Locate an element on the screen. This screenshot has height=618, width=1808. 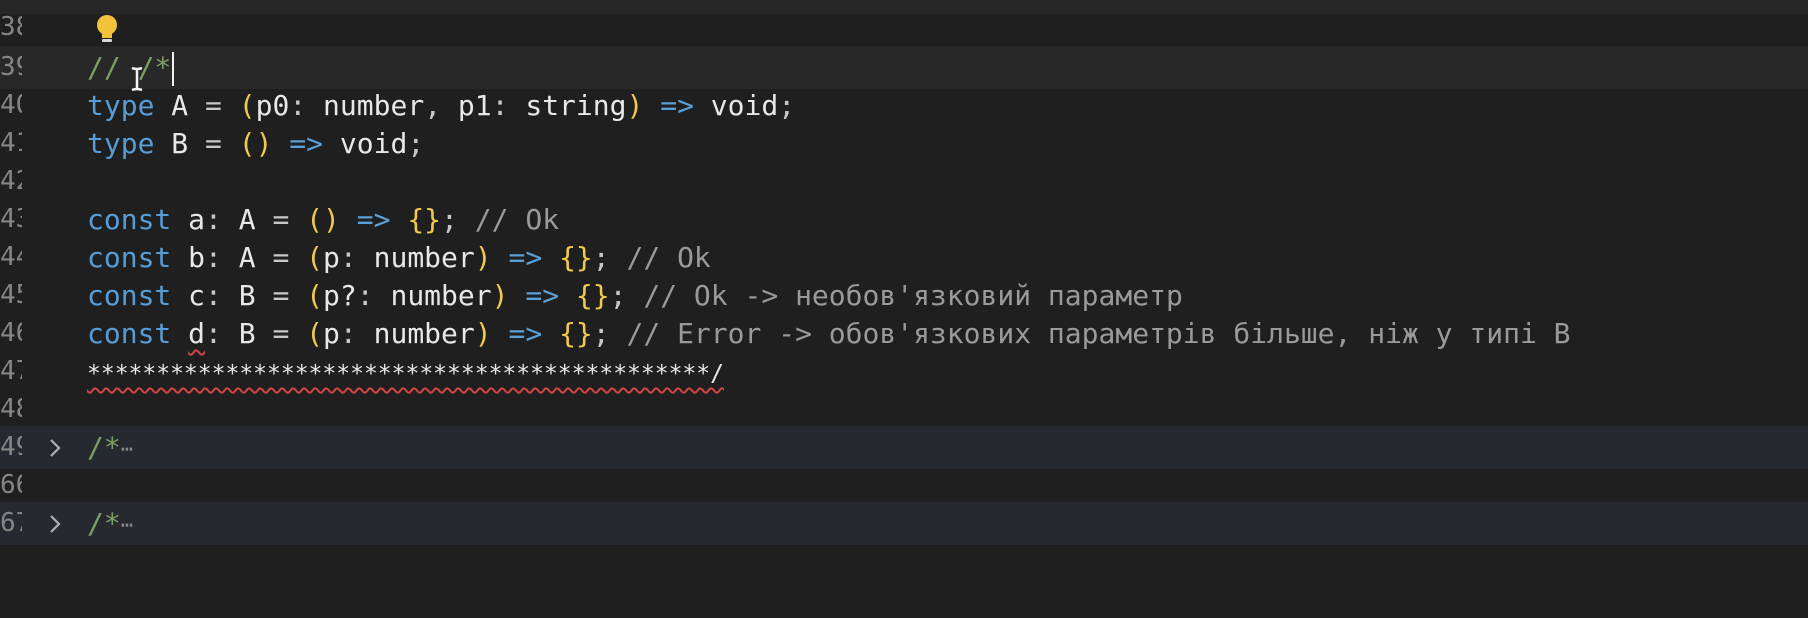
line-number: 47 is located at coordinates (11, 371).